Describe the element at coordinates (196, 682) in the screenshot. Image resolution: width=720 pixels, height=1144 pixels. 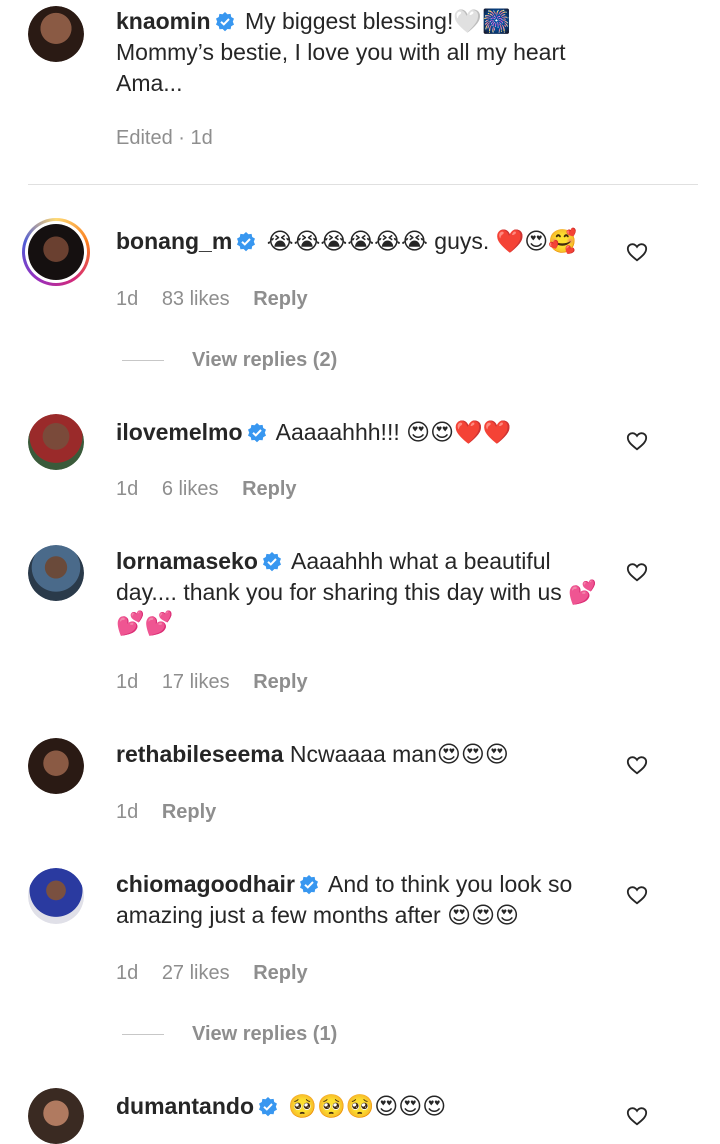
I see `comment-likes: 17 likes` at that location.